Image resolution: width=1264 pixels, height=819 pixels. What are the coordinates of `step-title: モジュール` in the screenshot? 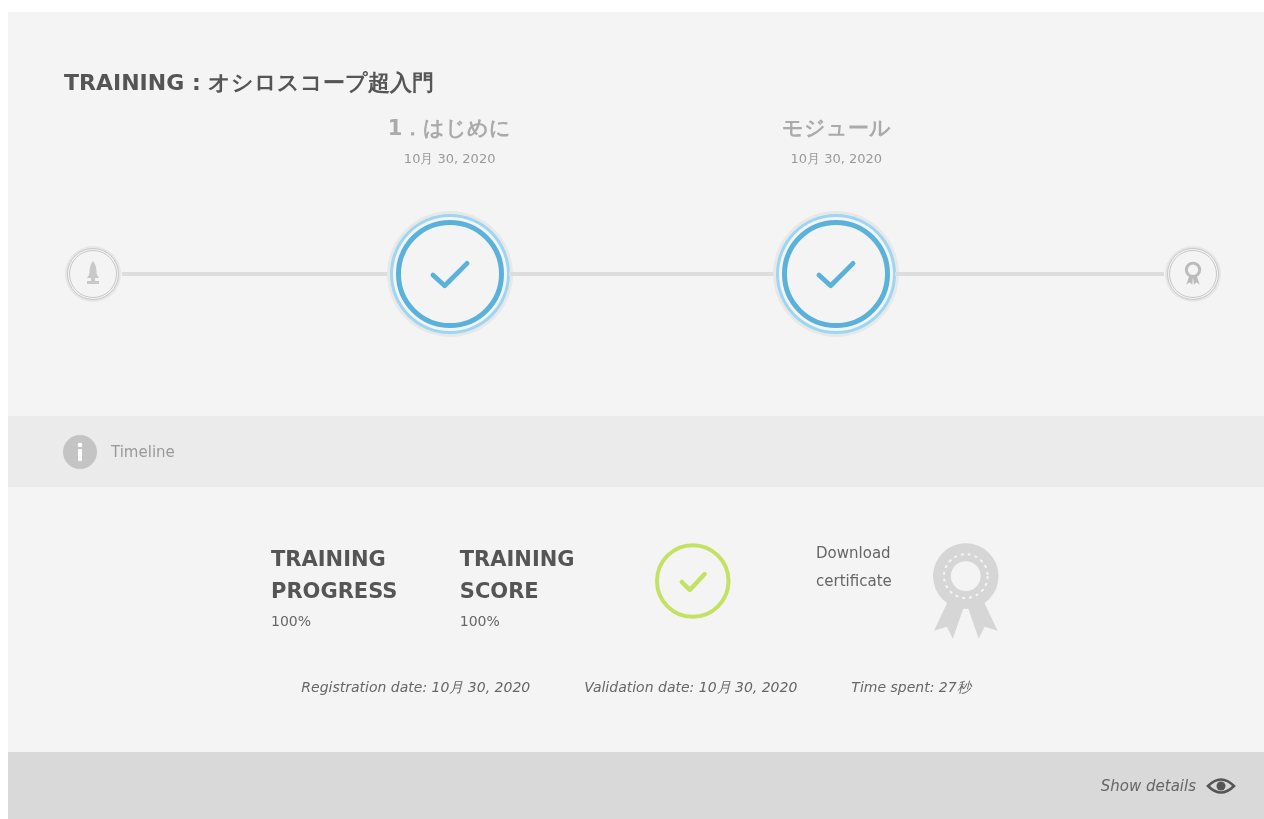 It's located at (836, 128).